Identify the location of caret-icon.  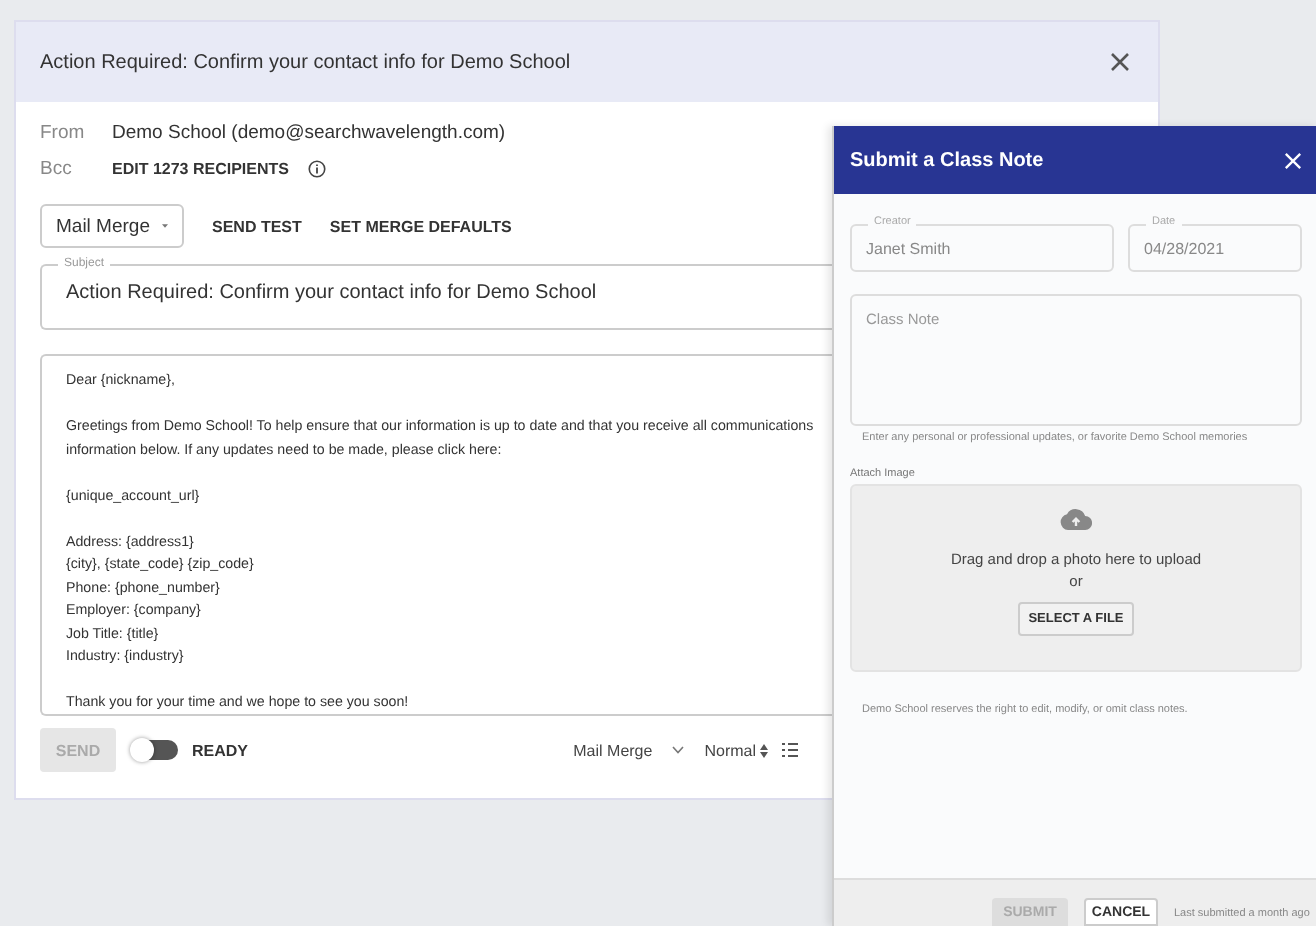
(165, 226).